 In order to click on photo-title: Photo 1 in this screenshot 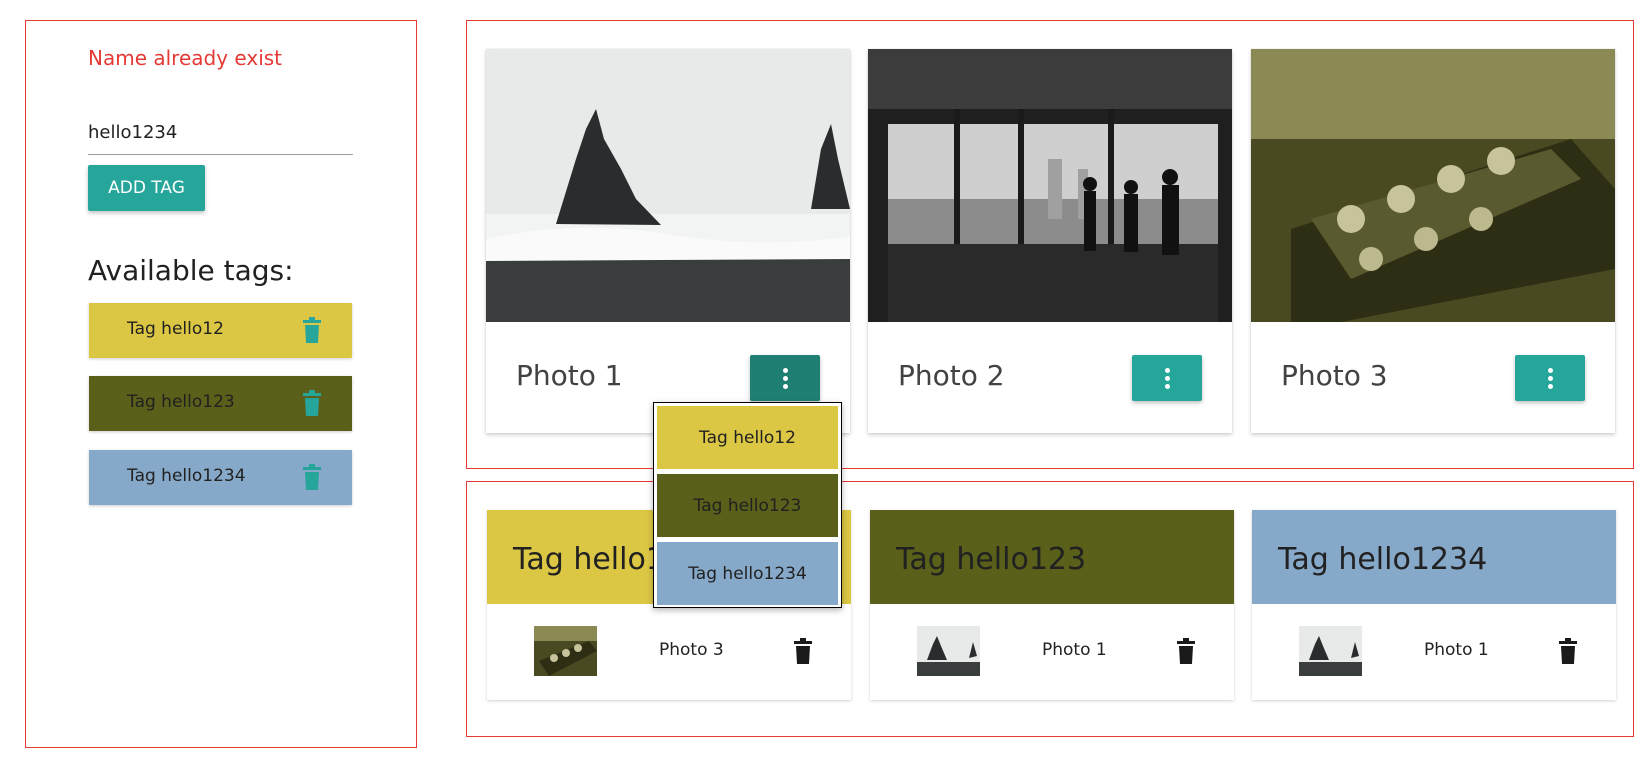, I will do `click(569, 375)`.